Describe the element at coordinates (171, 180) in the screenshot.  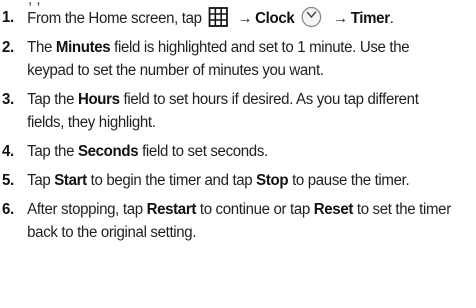
I see `step-text: to begin the timer and tap` at that location.